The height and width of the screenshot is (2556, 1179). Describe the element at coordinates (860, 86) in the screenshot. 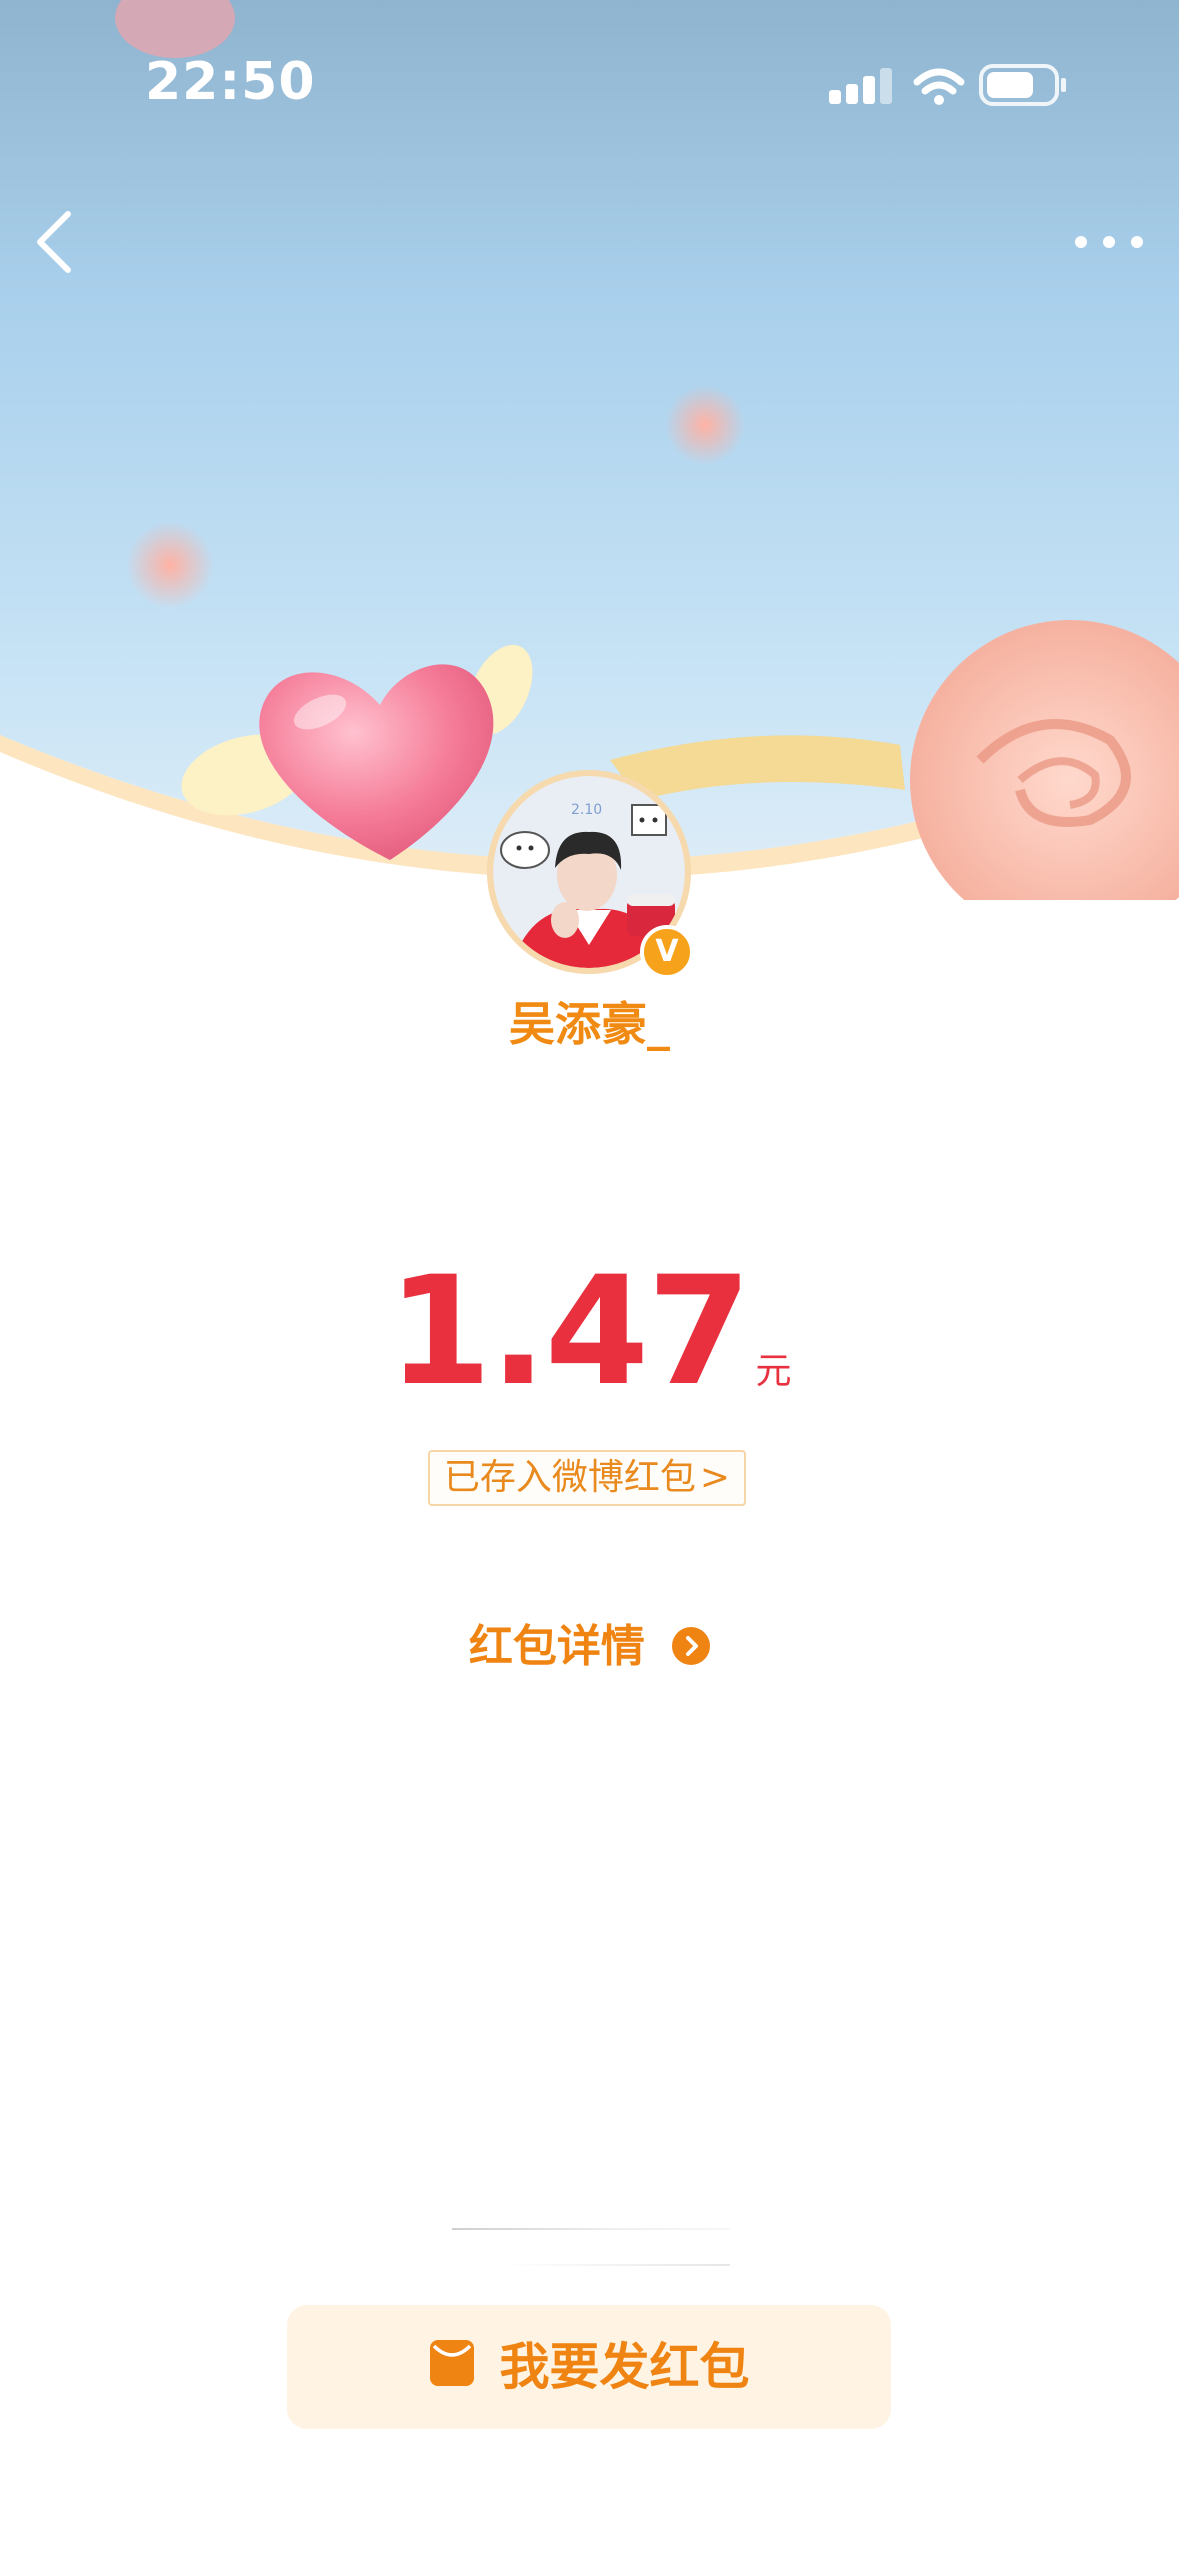

I see `signal-icon` at that location.